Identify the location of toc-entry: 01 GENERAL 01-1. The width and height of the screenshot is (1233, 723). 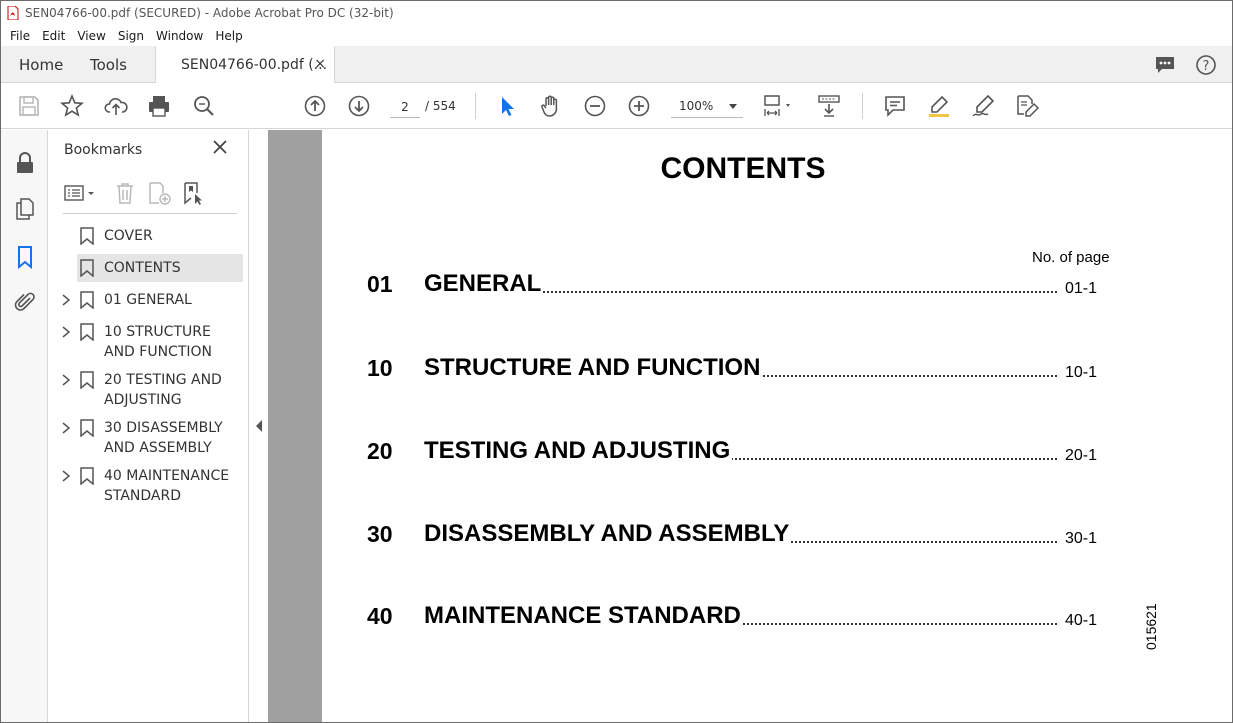
(732, 286).